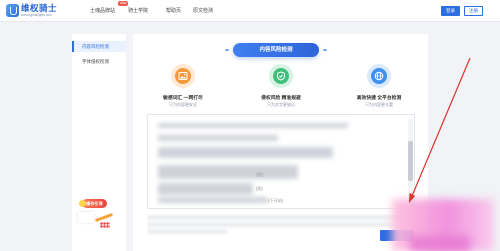 This screenshot has height=251, width=500. What do you see at coordinates (138, 10) in the screenshot?
I see `nav-item-academy: 骑士学院` at bounding box center [138, 10].